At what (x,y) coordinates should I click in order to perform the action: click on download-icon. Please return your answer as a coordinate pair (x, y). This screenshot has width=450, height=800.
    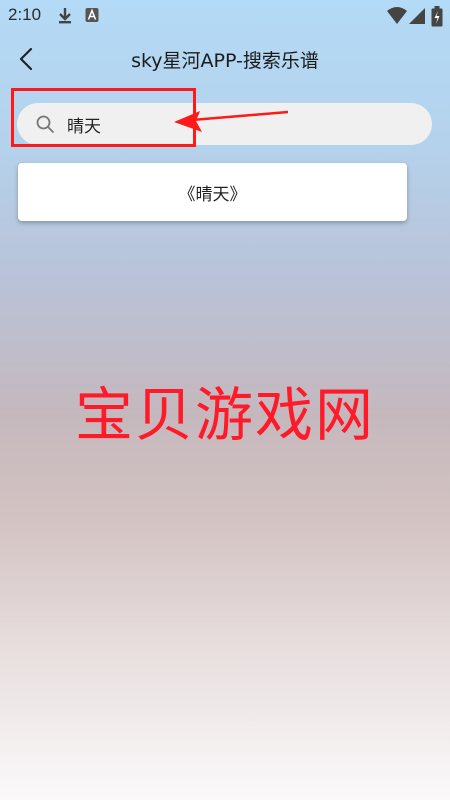
    Looking at the image, I should click on (65, 18).